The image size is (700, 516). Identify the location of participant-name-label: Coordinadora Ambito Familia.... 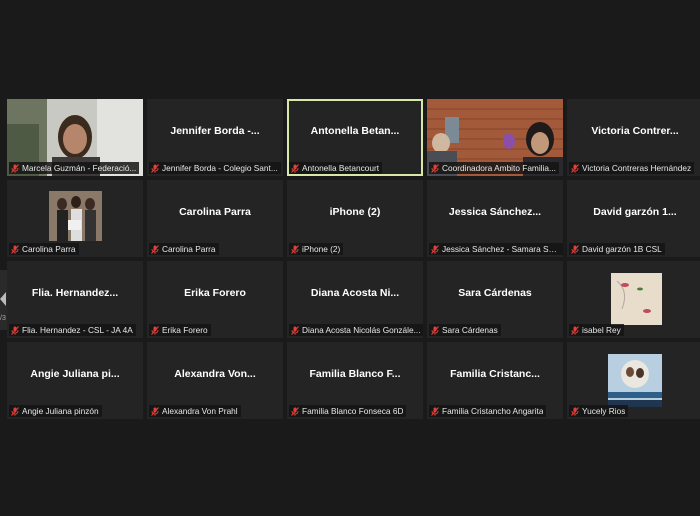
(494, 168).